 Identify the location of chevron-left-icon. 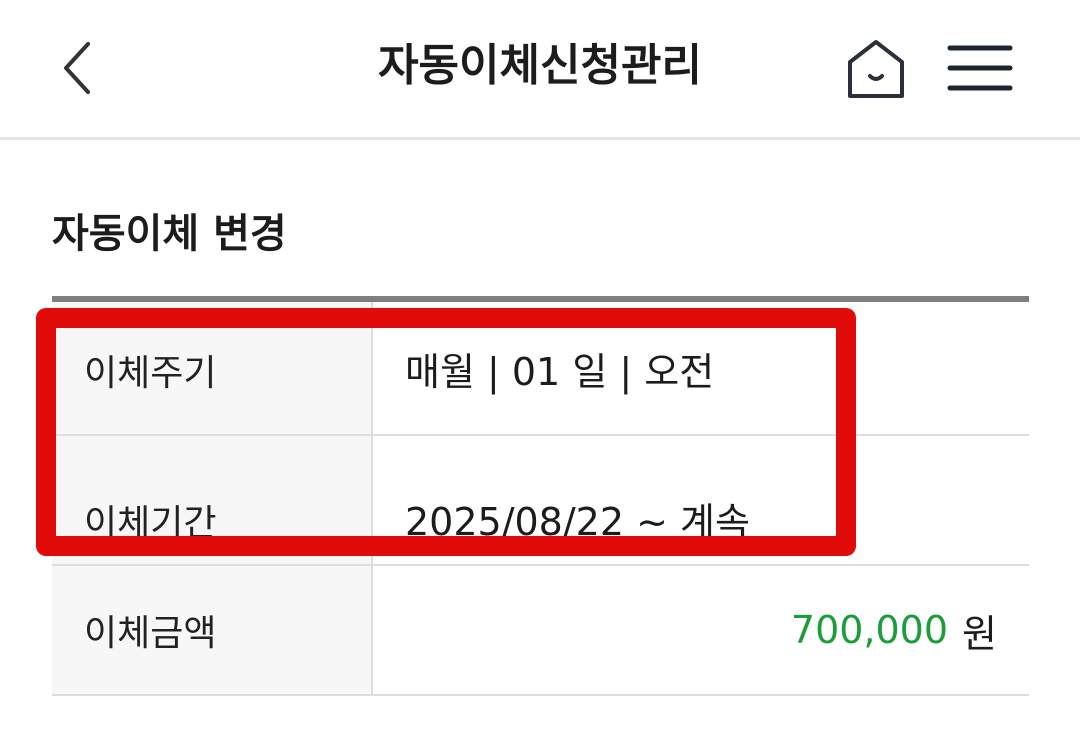
(77, 68).